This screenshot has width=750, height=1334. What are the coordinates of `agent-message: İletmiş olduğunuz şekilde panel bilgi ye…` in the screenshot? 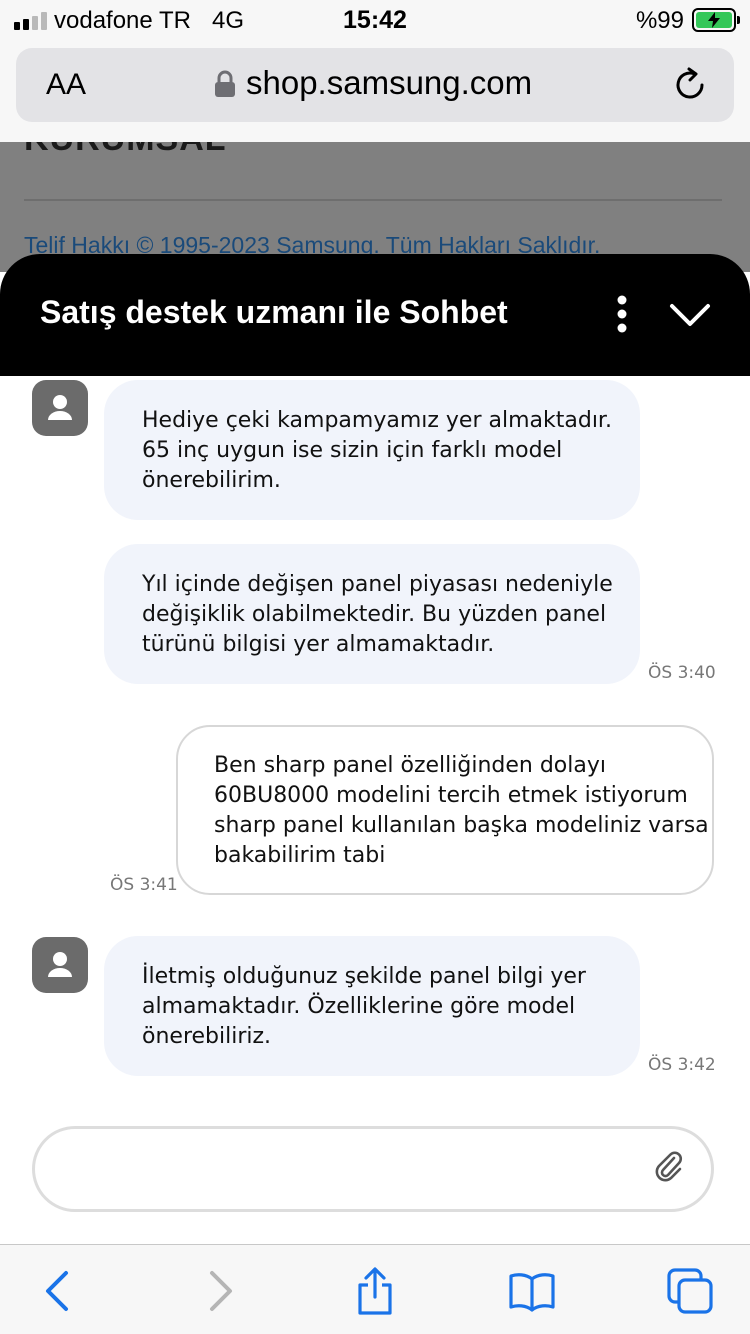 It's located at (372, 1006).